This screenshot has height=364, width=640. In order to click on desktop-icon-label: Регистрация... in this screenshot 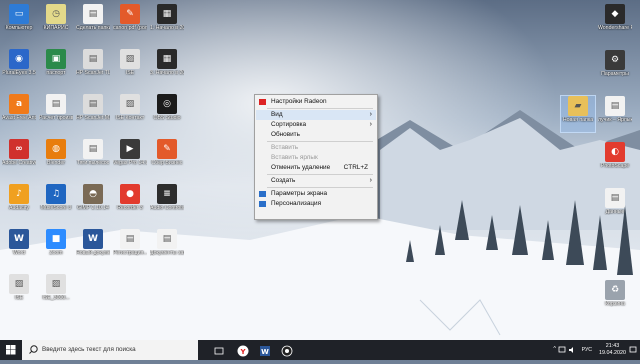, I will do `click(130, 253)`.